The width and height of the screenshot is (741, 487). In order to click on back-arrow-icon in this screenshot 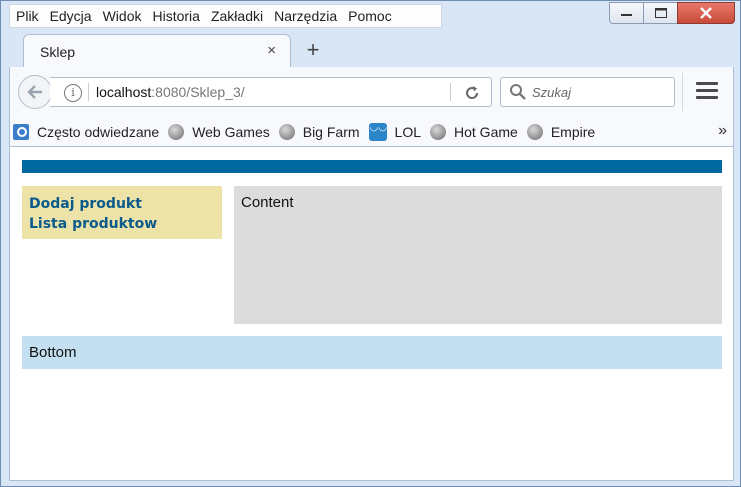, I will do `click(34, 92)`.